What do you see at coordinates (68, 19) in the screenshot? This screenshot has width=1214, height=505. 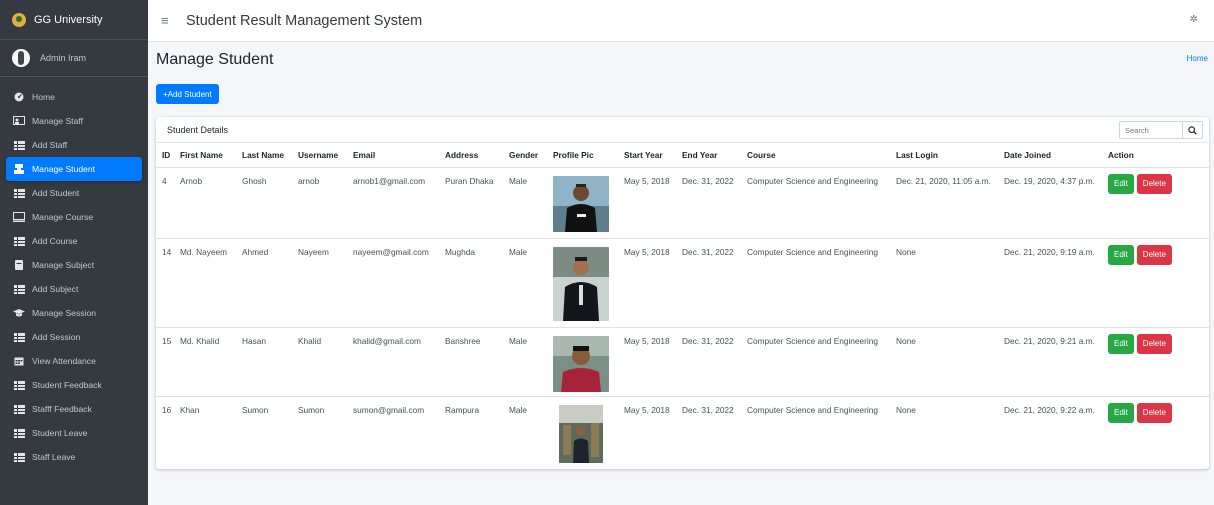 I see `brand-name: GG University` at bounding box center [68, 19].